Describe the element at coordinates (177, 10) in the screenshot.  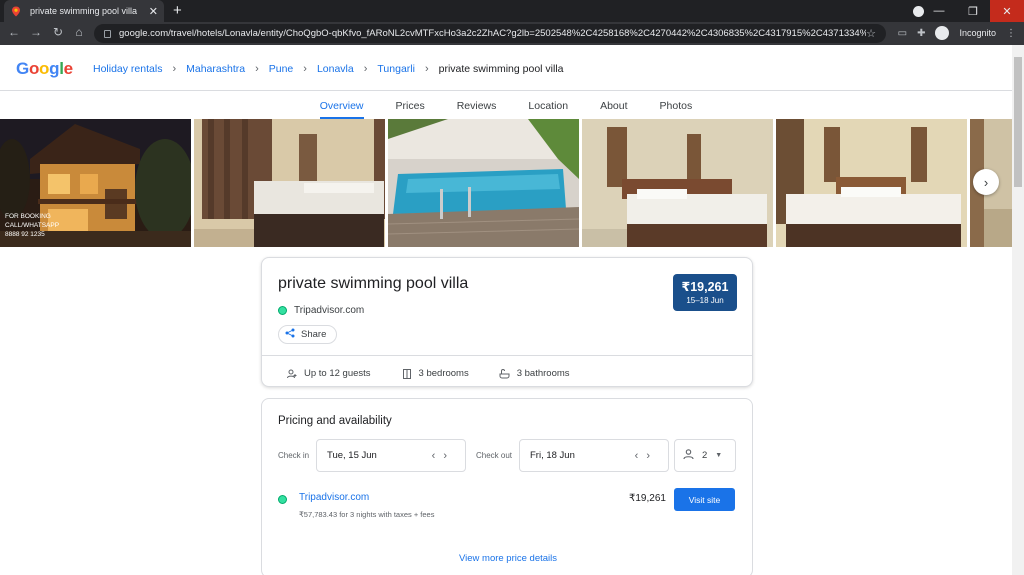
I see `new-tab-icon: +` at that location.